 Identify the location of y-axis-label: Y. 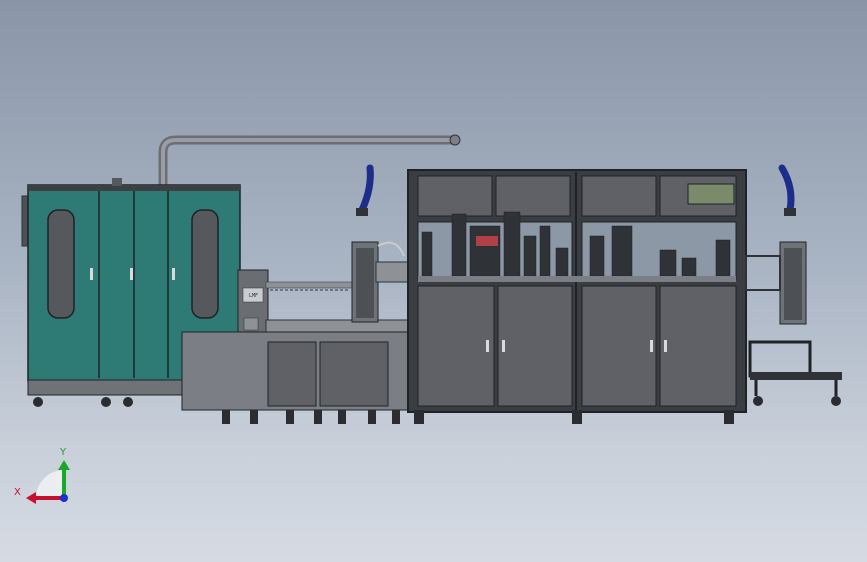
(63, 452).